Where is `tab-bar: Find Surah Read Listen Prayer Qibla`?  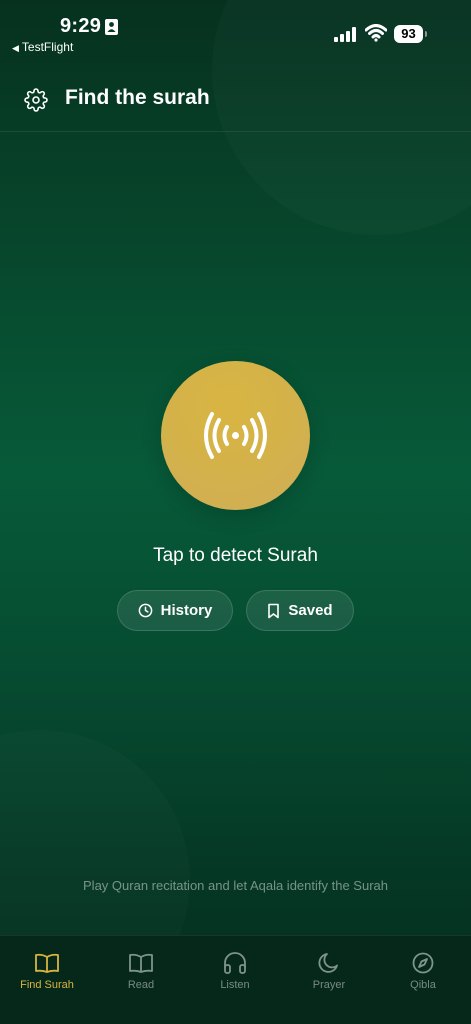 tab-bar: Find Surah Read Listen Prayer Qibla is located at coordinates (235, 979).